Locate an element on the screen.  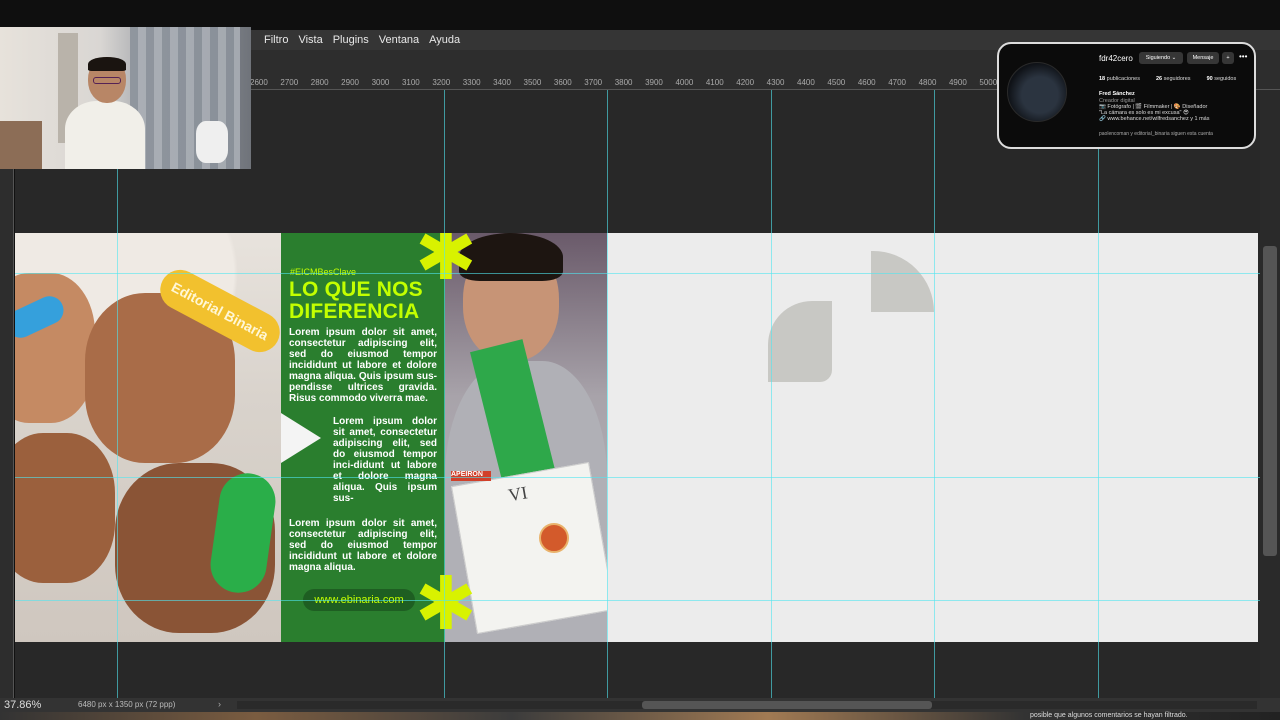
ruler-label: 4100 is located at coordinates (714, 82).